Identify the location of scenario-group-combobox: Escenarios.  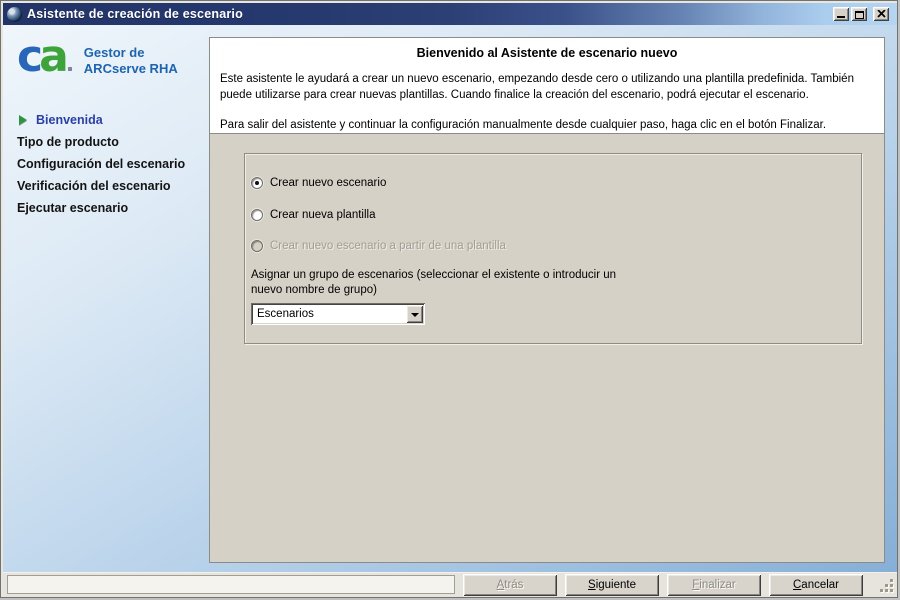
(338, 314).